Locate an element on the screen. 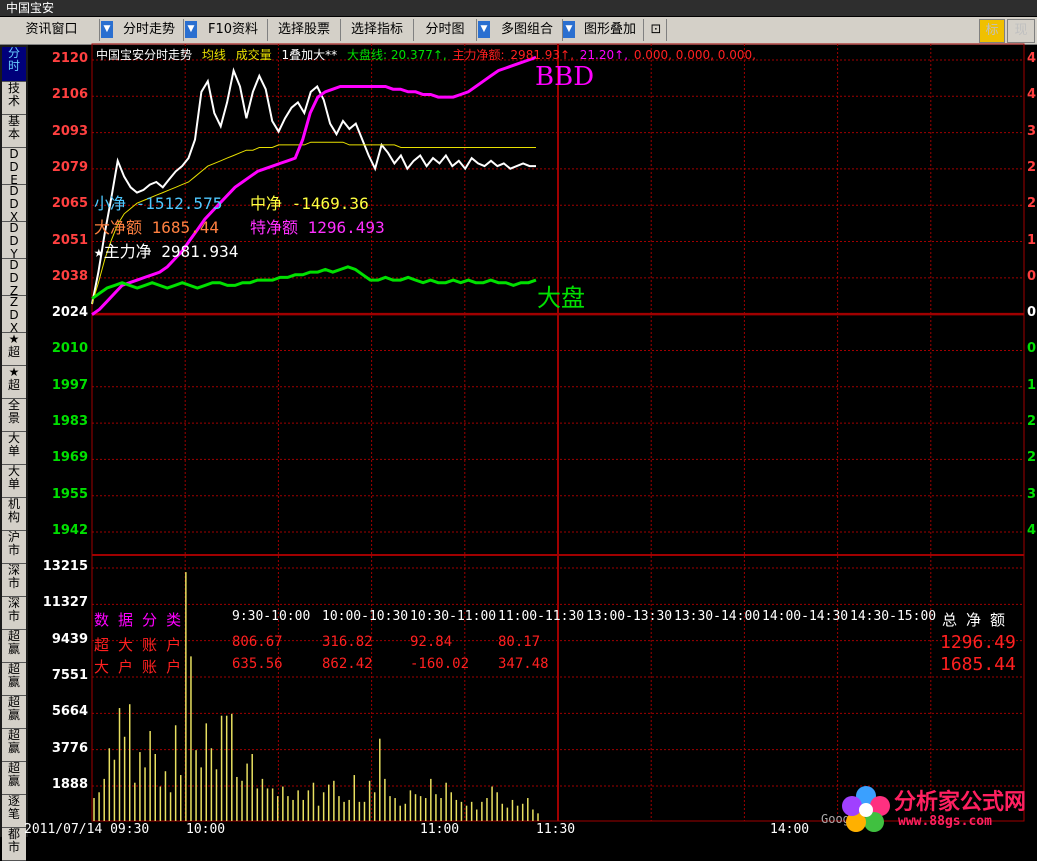 This screenshot has width=1037, height=861. legend-v2: 21.20↑, is located at coordinates (603, 55).